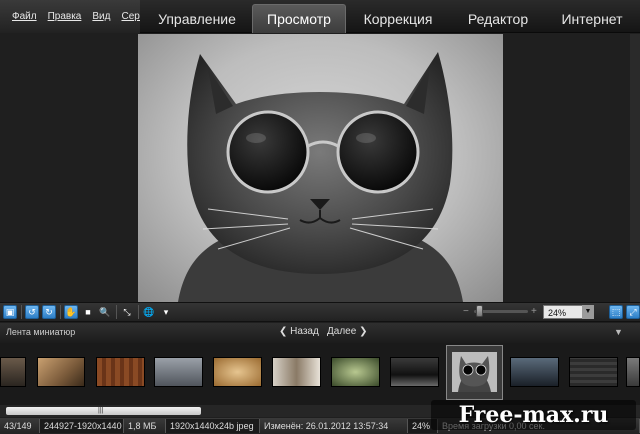 The image size is (640, 434). What do you see at coordinates (10, 312) in the screenshot?
I see `slideshow-icon: ▣` at bounding box center [10, 312].